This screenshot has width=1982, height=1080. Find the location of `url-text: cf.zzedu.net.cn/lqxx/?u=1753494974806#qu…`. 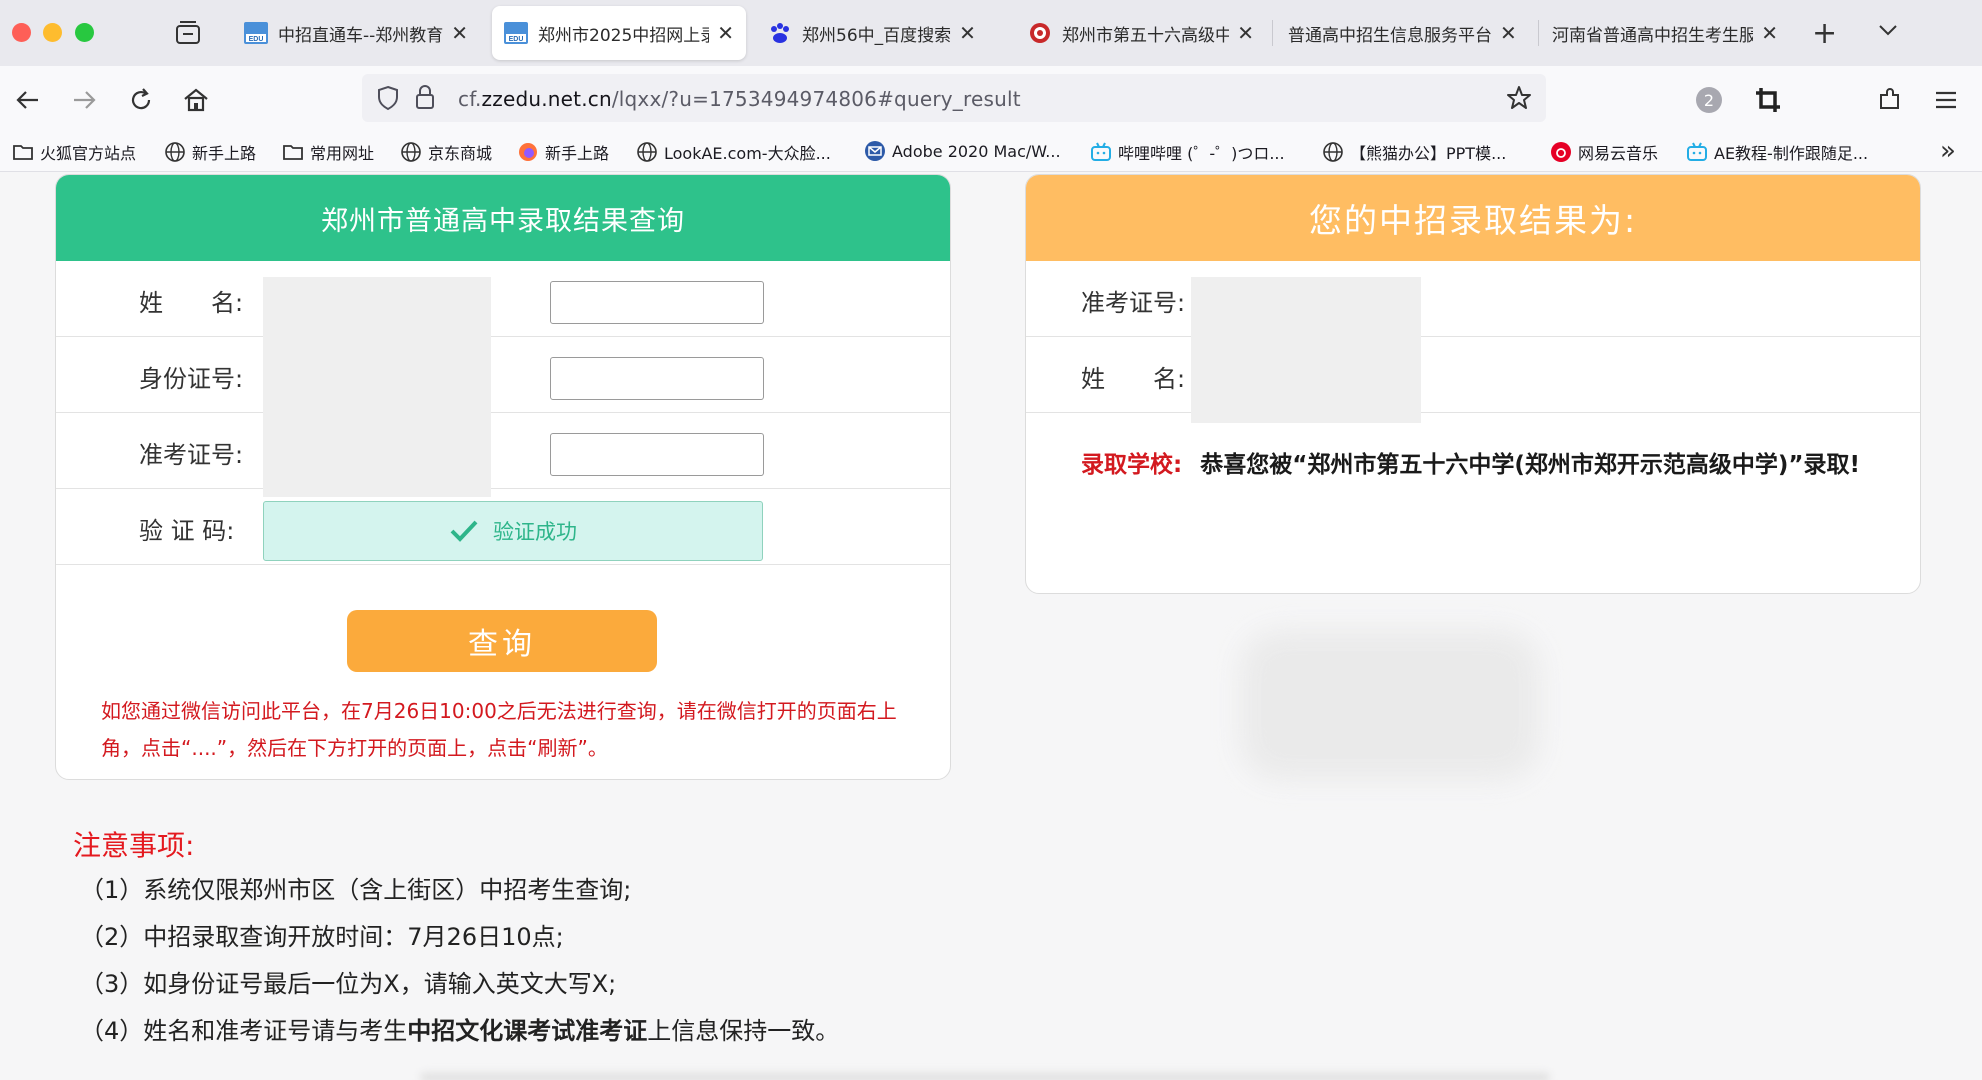

url-text: cf.zzedu.net.cn/lqxx/?u=1753494974806#qu… is located at coordinates (739, 99).